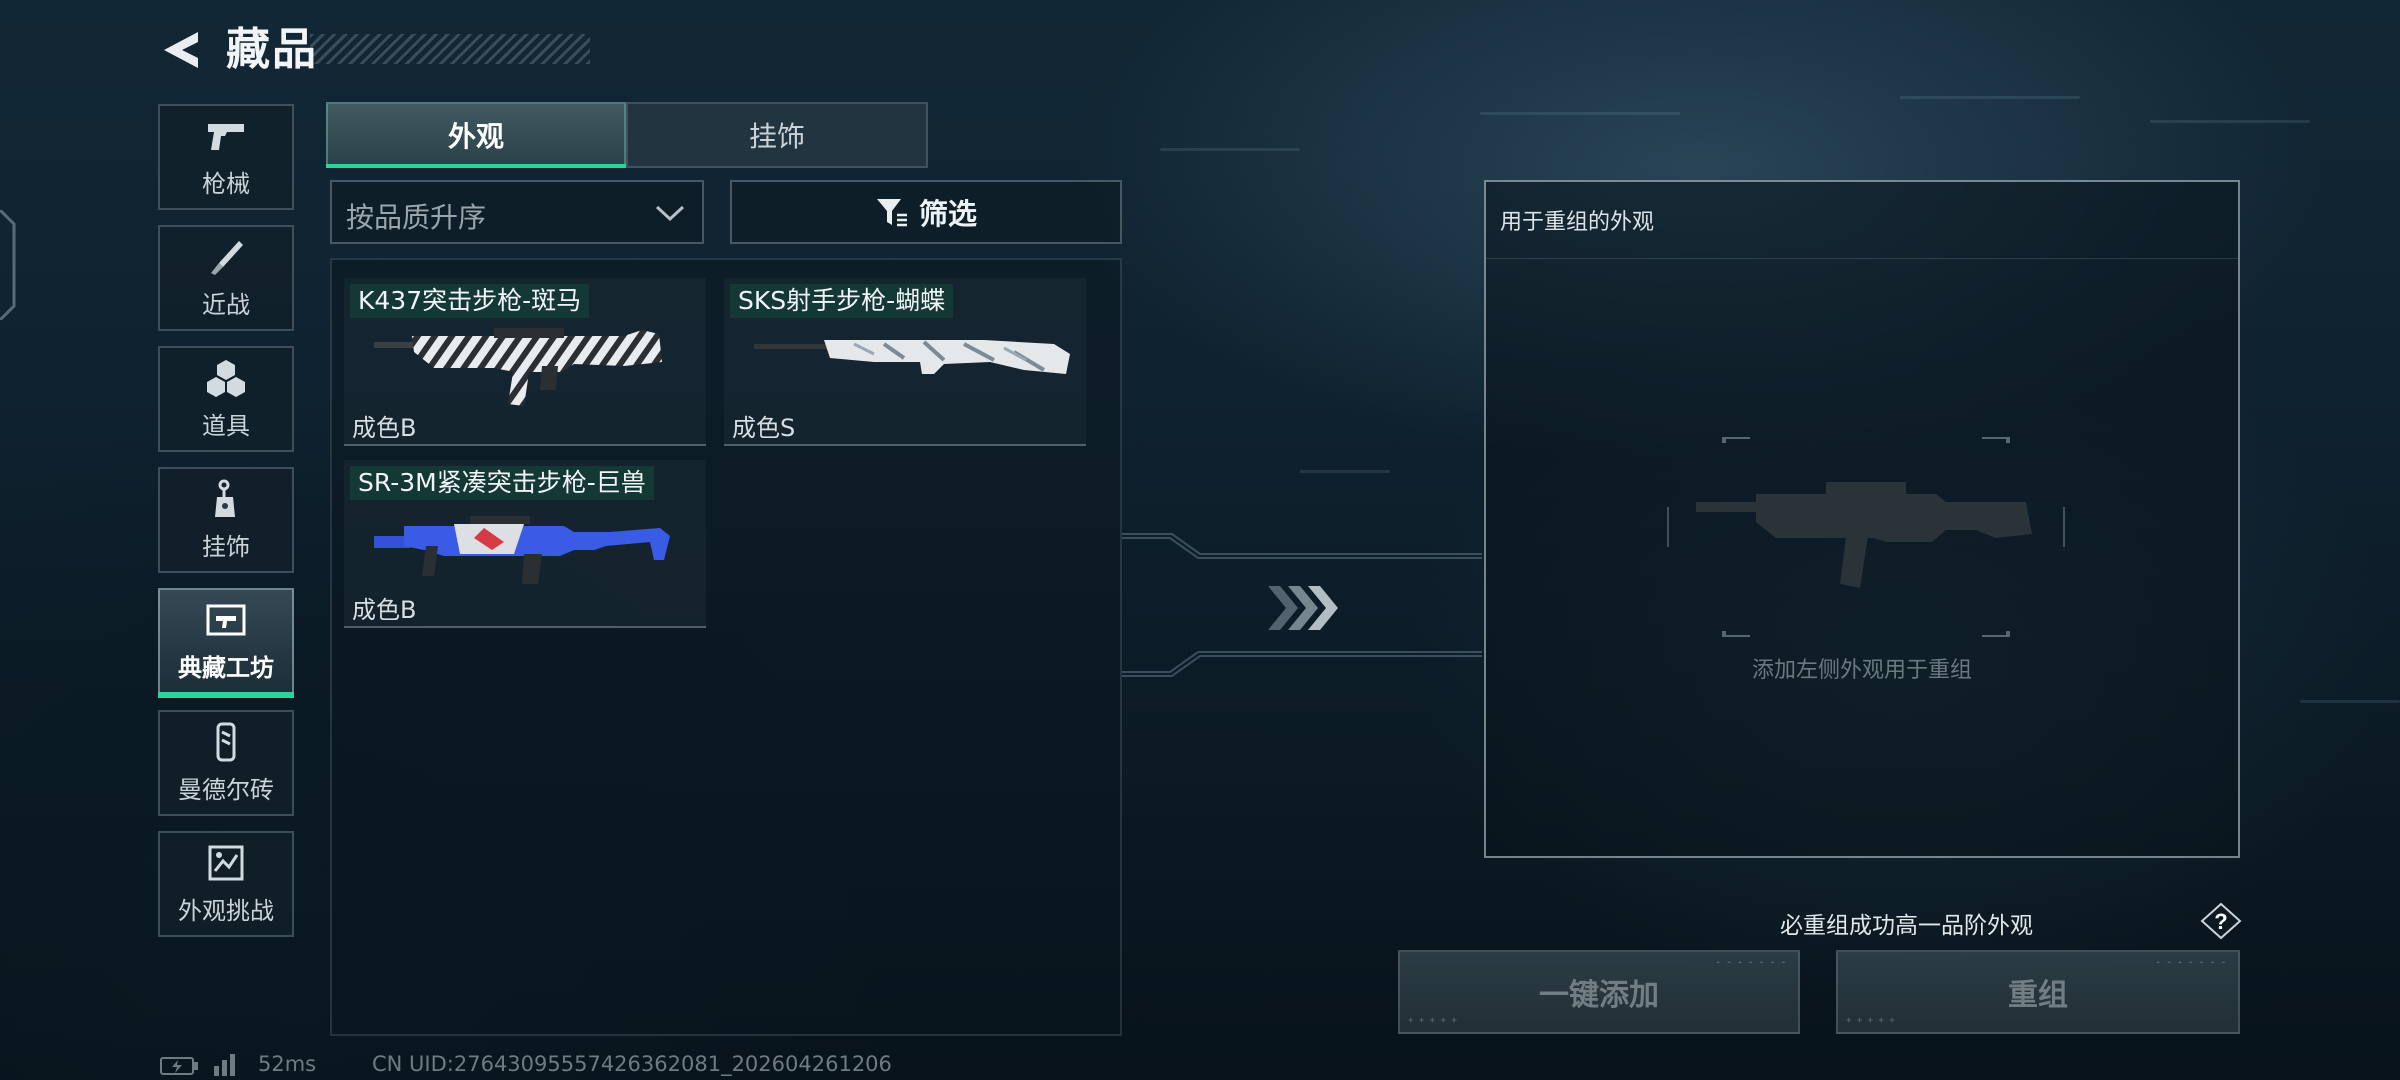 This screenshot has width=2400, height=1080. Describe the element at coordinates (502, 483) in the screenshot. I see `item-name: SR-3M紧凑突击步枪-巨兽` at that location.